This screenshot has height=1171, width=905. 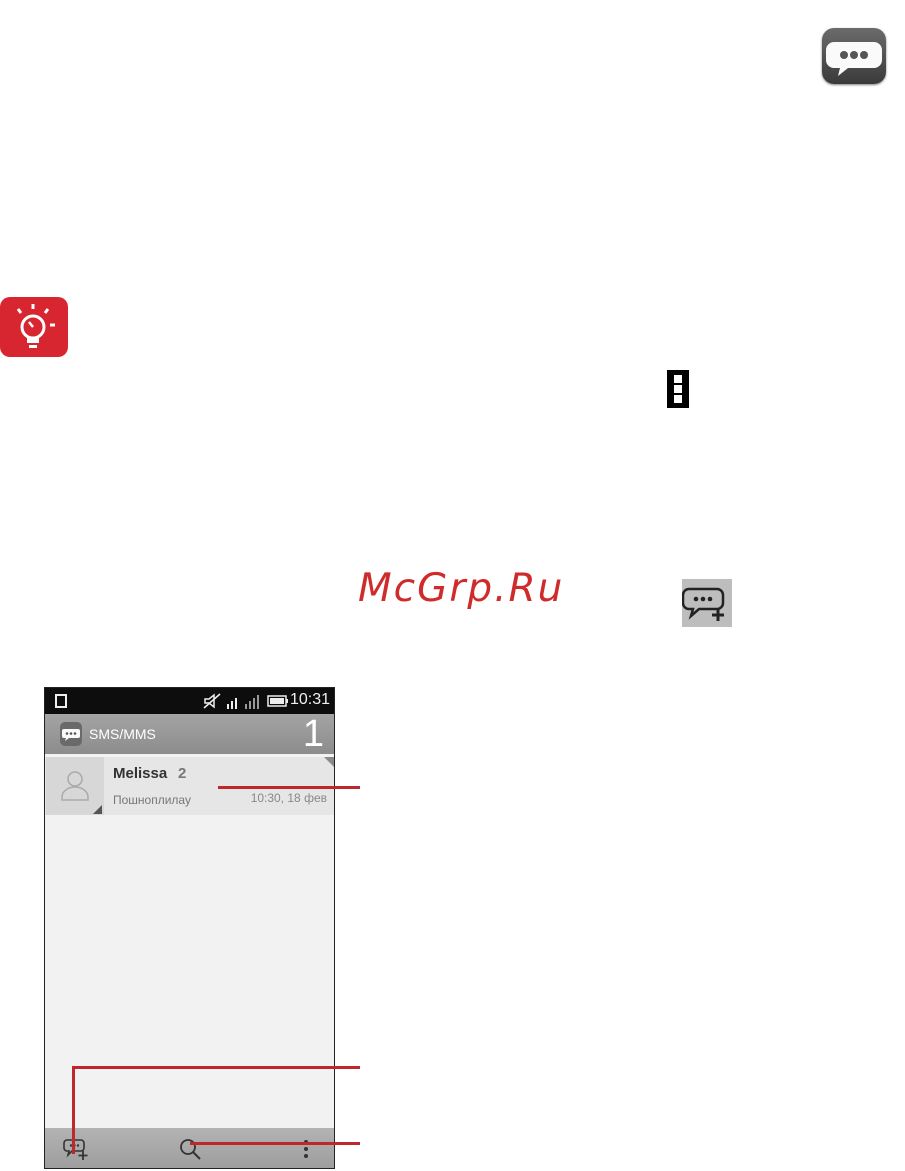 I want to click on battery-icon, so click(x=277, y=701).